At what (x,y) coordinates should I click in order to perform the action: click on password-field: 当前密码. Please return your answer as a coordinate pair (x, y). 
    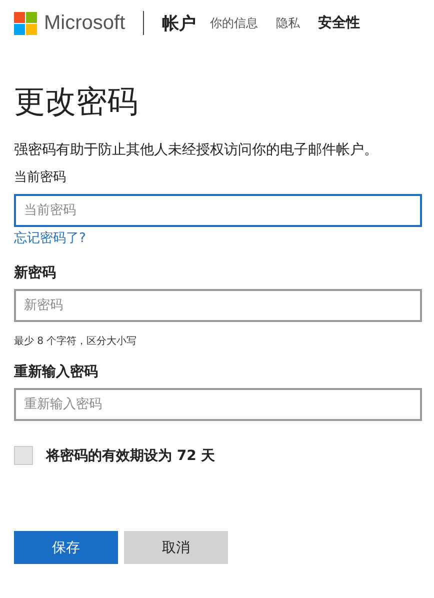
    Looking at the image, I should click on (218, 210).